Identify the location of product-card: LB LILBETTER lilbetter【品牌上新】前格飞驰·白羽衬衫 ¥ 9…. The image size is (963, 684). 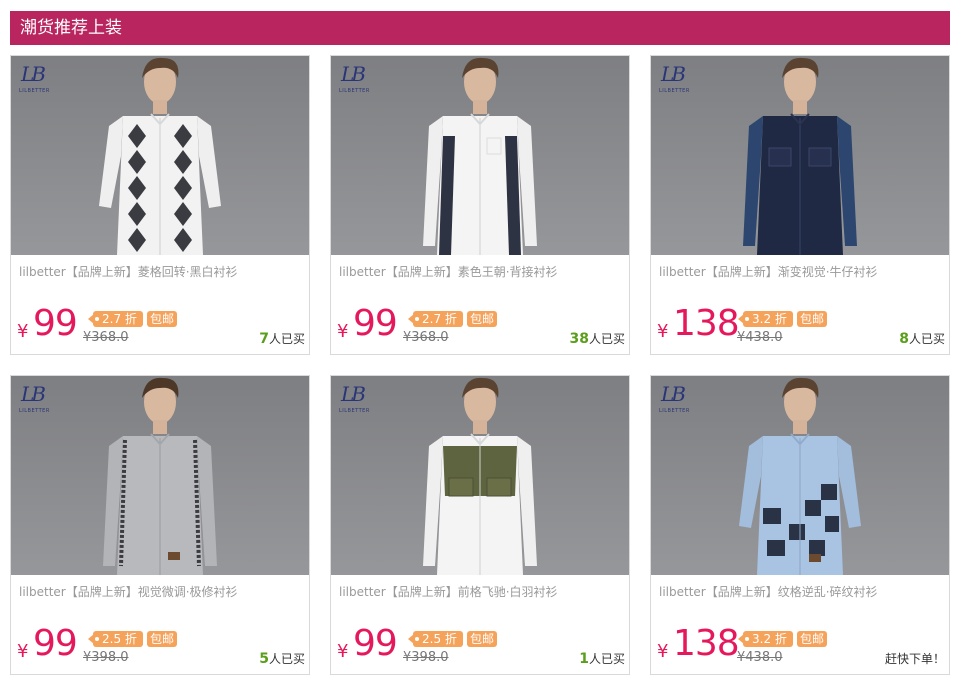
(480, 525).